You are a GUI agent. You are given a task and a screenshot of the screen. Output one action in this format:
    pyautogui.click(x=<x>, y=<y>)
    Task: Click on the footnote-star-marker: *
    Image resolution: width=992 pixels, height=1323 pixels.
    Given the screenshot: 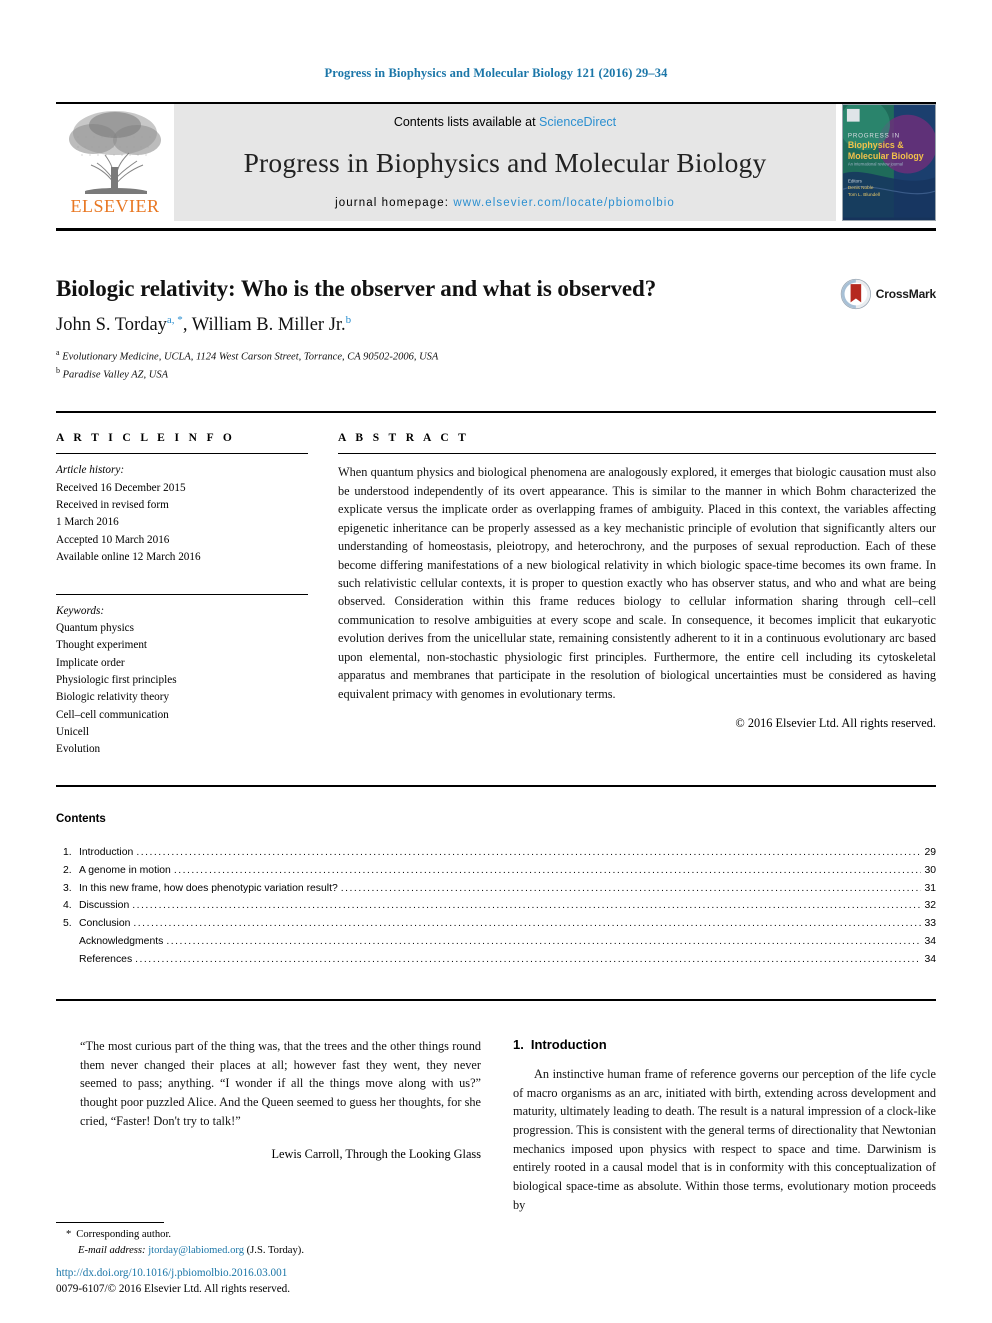 What is the action you would take?
    pyautogui.click(x=69, y=1235)
    